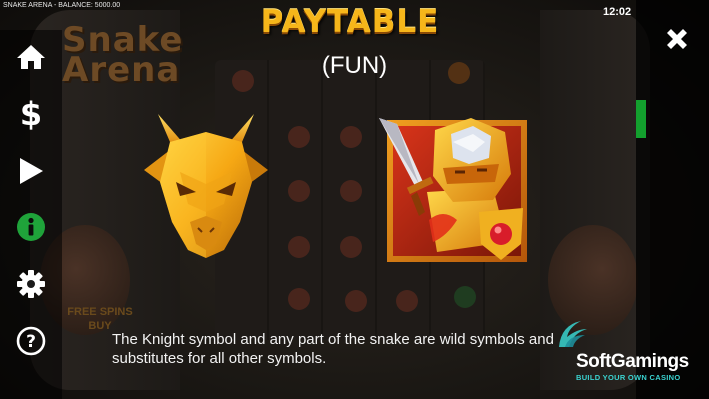 The width and height of the screenshot is (709, 399). I want to click on softgamings-logo: SoftGamings BUILD YOUR OWN CASINO, so click(625, 352).